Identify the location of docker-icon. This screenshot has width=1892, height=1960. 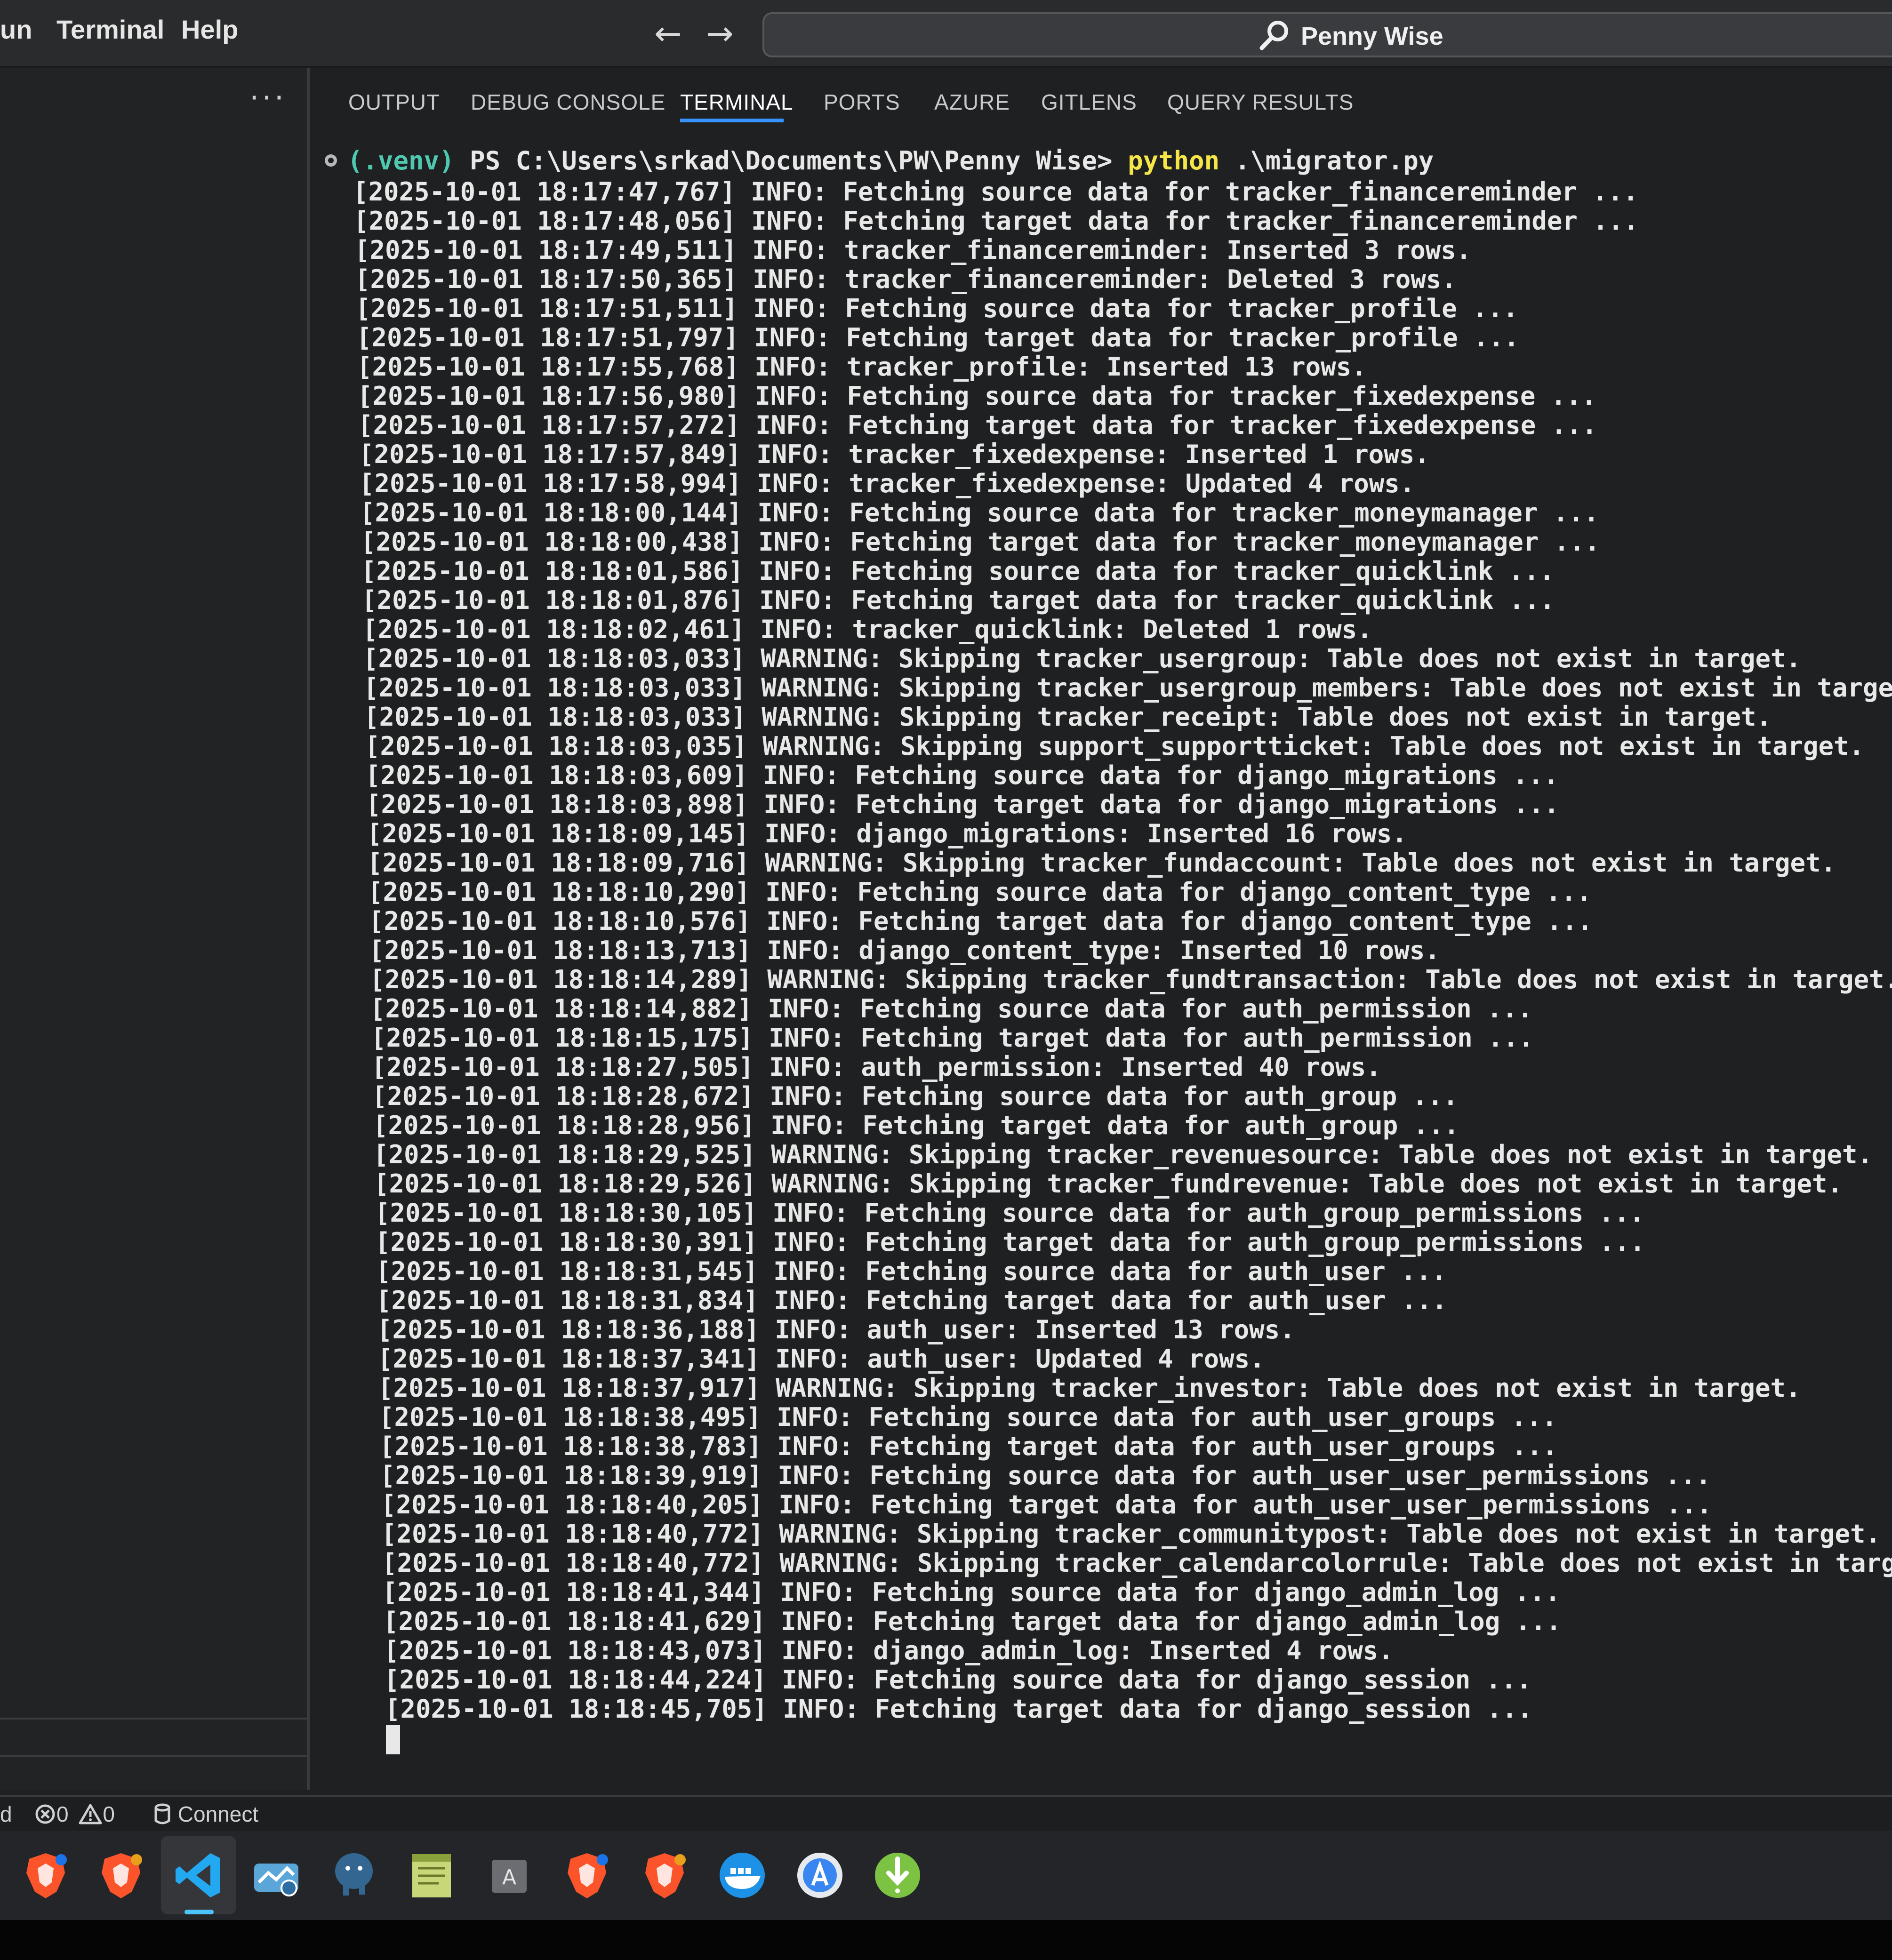
(742, 1875).